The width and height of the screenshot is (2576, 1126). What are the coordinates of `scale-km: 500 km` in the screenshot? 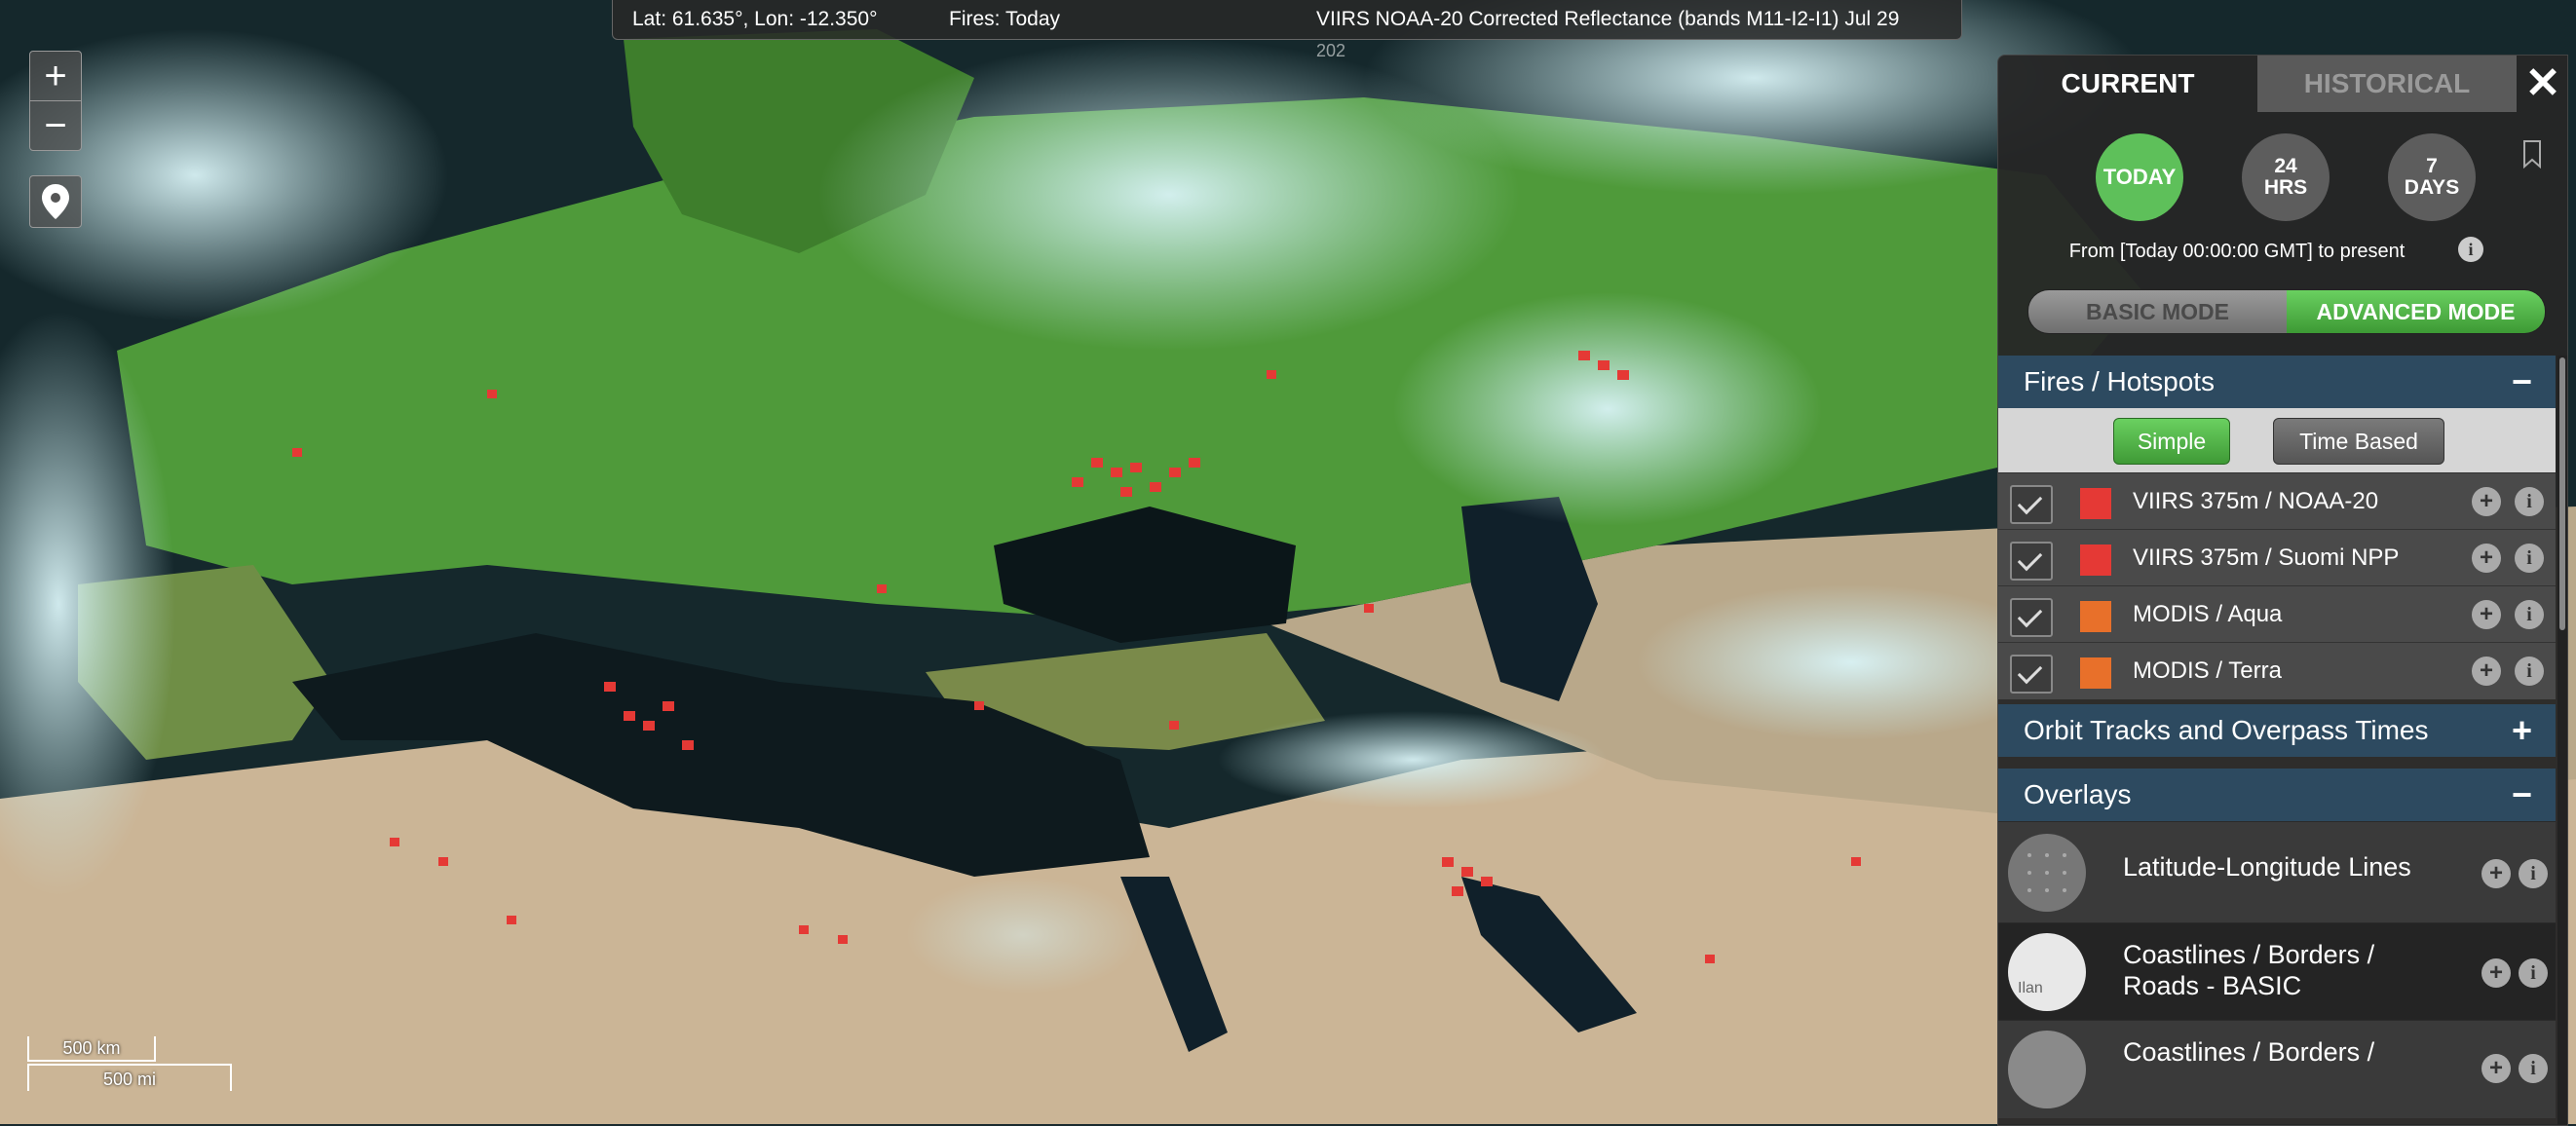 It's located at (91, 1049).